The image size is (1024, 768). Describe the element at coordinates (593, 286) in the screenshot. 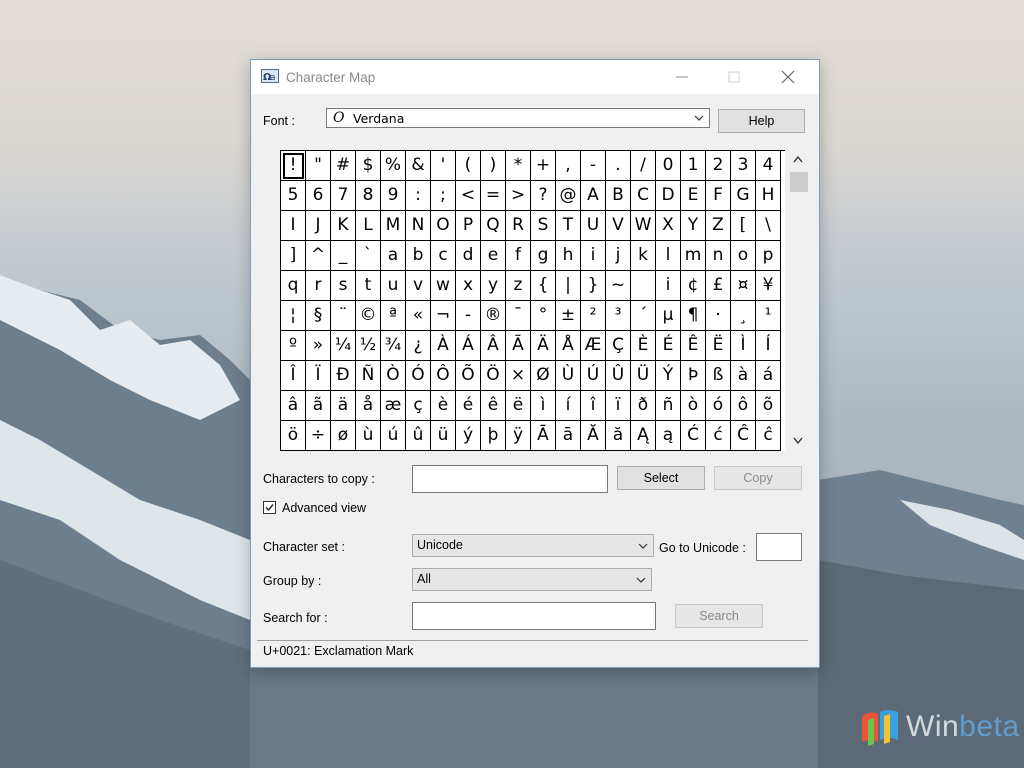

I see `character-cell: }` at that location.